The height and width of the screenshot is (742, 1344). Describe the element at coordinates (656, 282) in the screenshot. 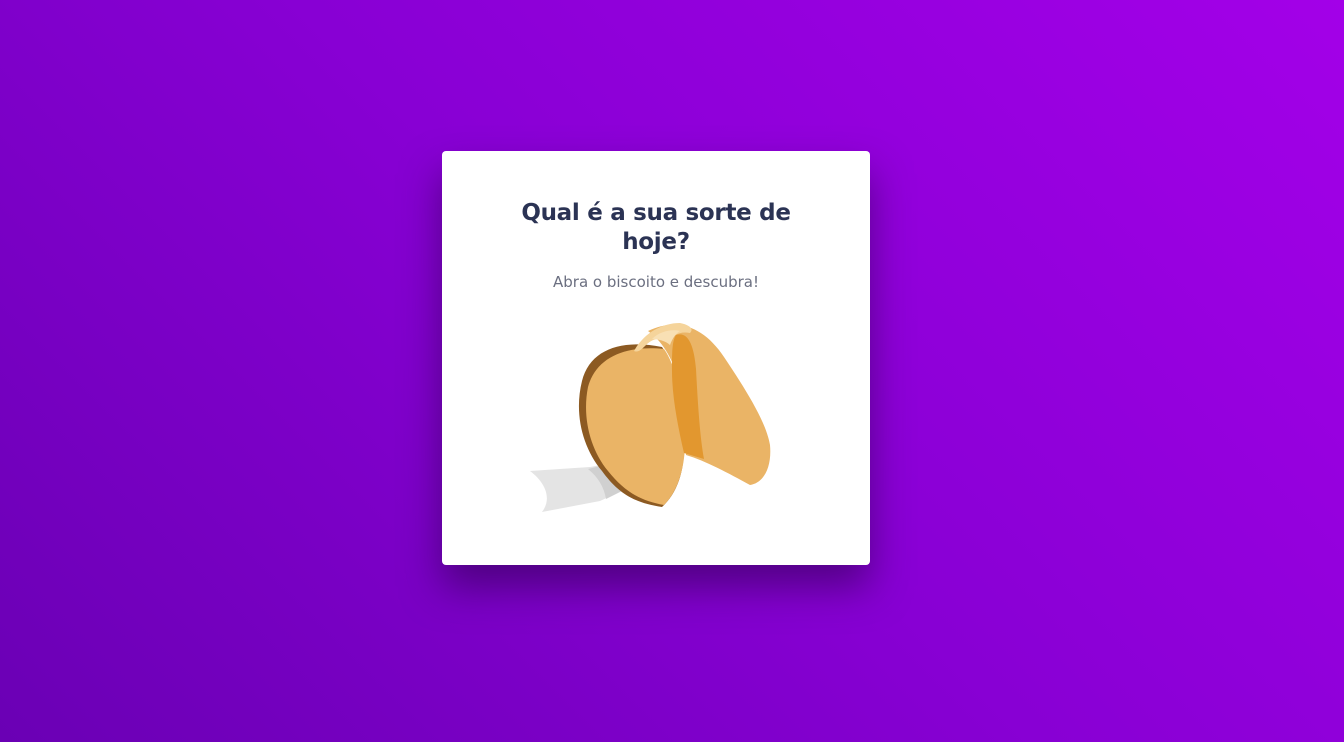

I see `subtitle: Abra o biscoito e descubra!` at that location.